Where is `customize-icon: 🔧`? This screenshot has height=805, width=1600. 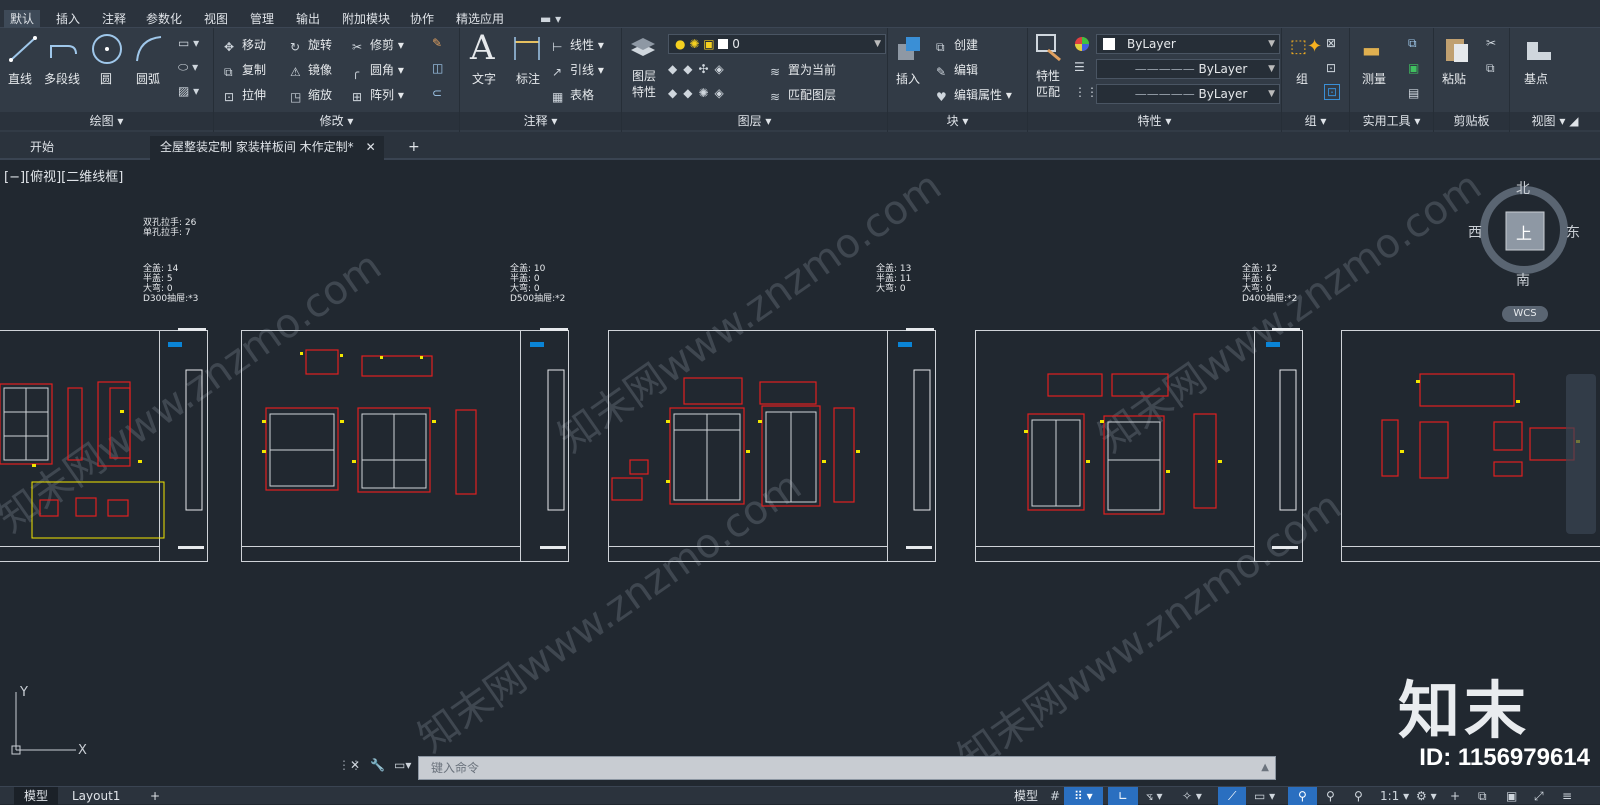 customize-icon: 🔧 is located at coordinates (377, 765).